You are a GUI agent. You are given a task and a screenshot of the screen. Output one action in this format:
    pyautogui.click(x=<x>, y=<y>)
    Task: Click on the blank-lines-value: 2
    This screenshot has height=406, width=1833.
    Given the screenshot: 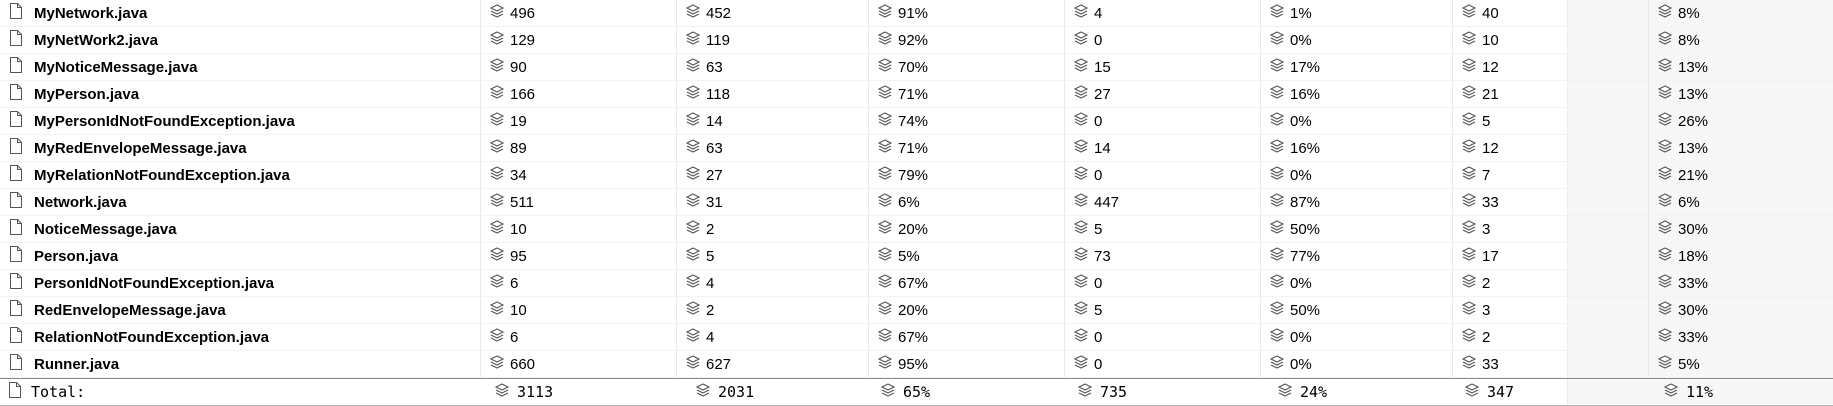 What is the action you would take?
    pyautogui.click(x=1486, y=337)
    